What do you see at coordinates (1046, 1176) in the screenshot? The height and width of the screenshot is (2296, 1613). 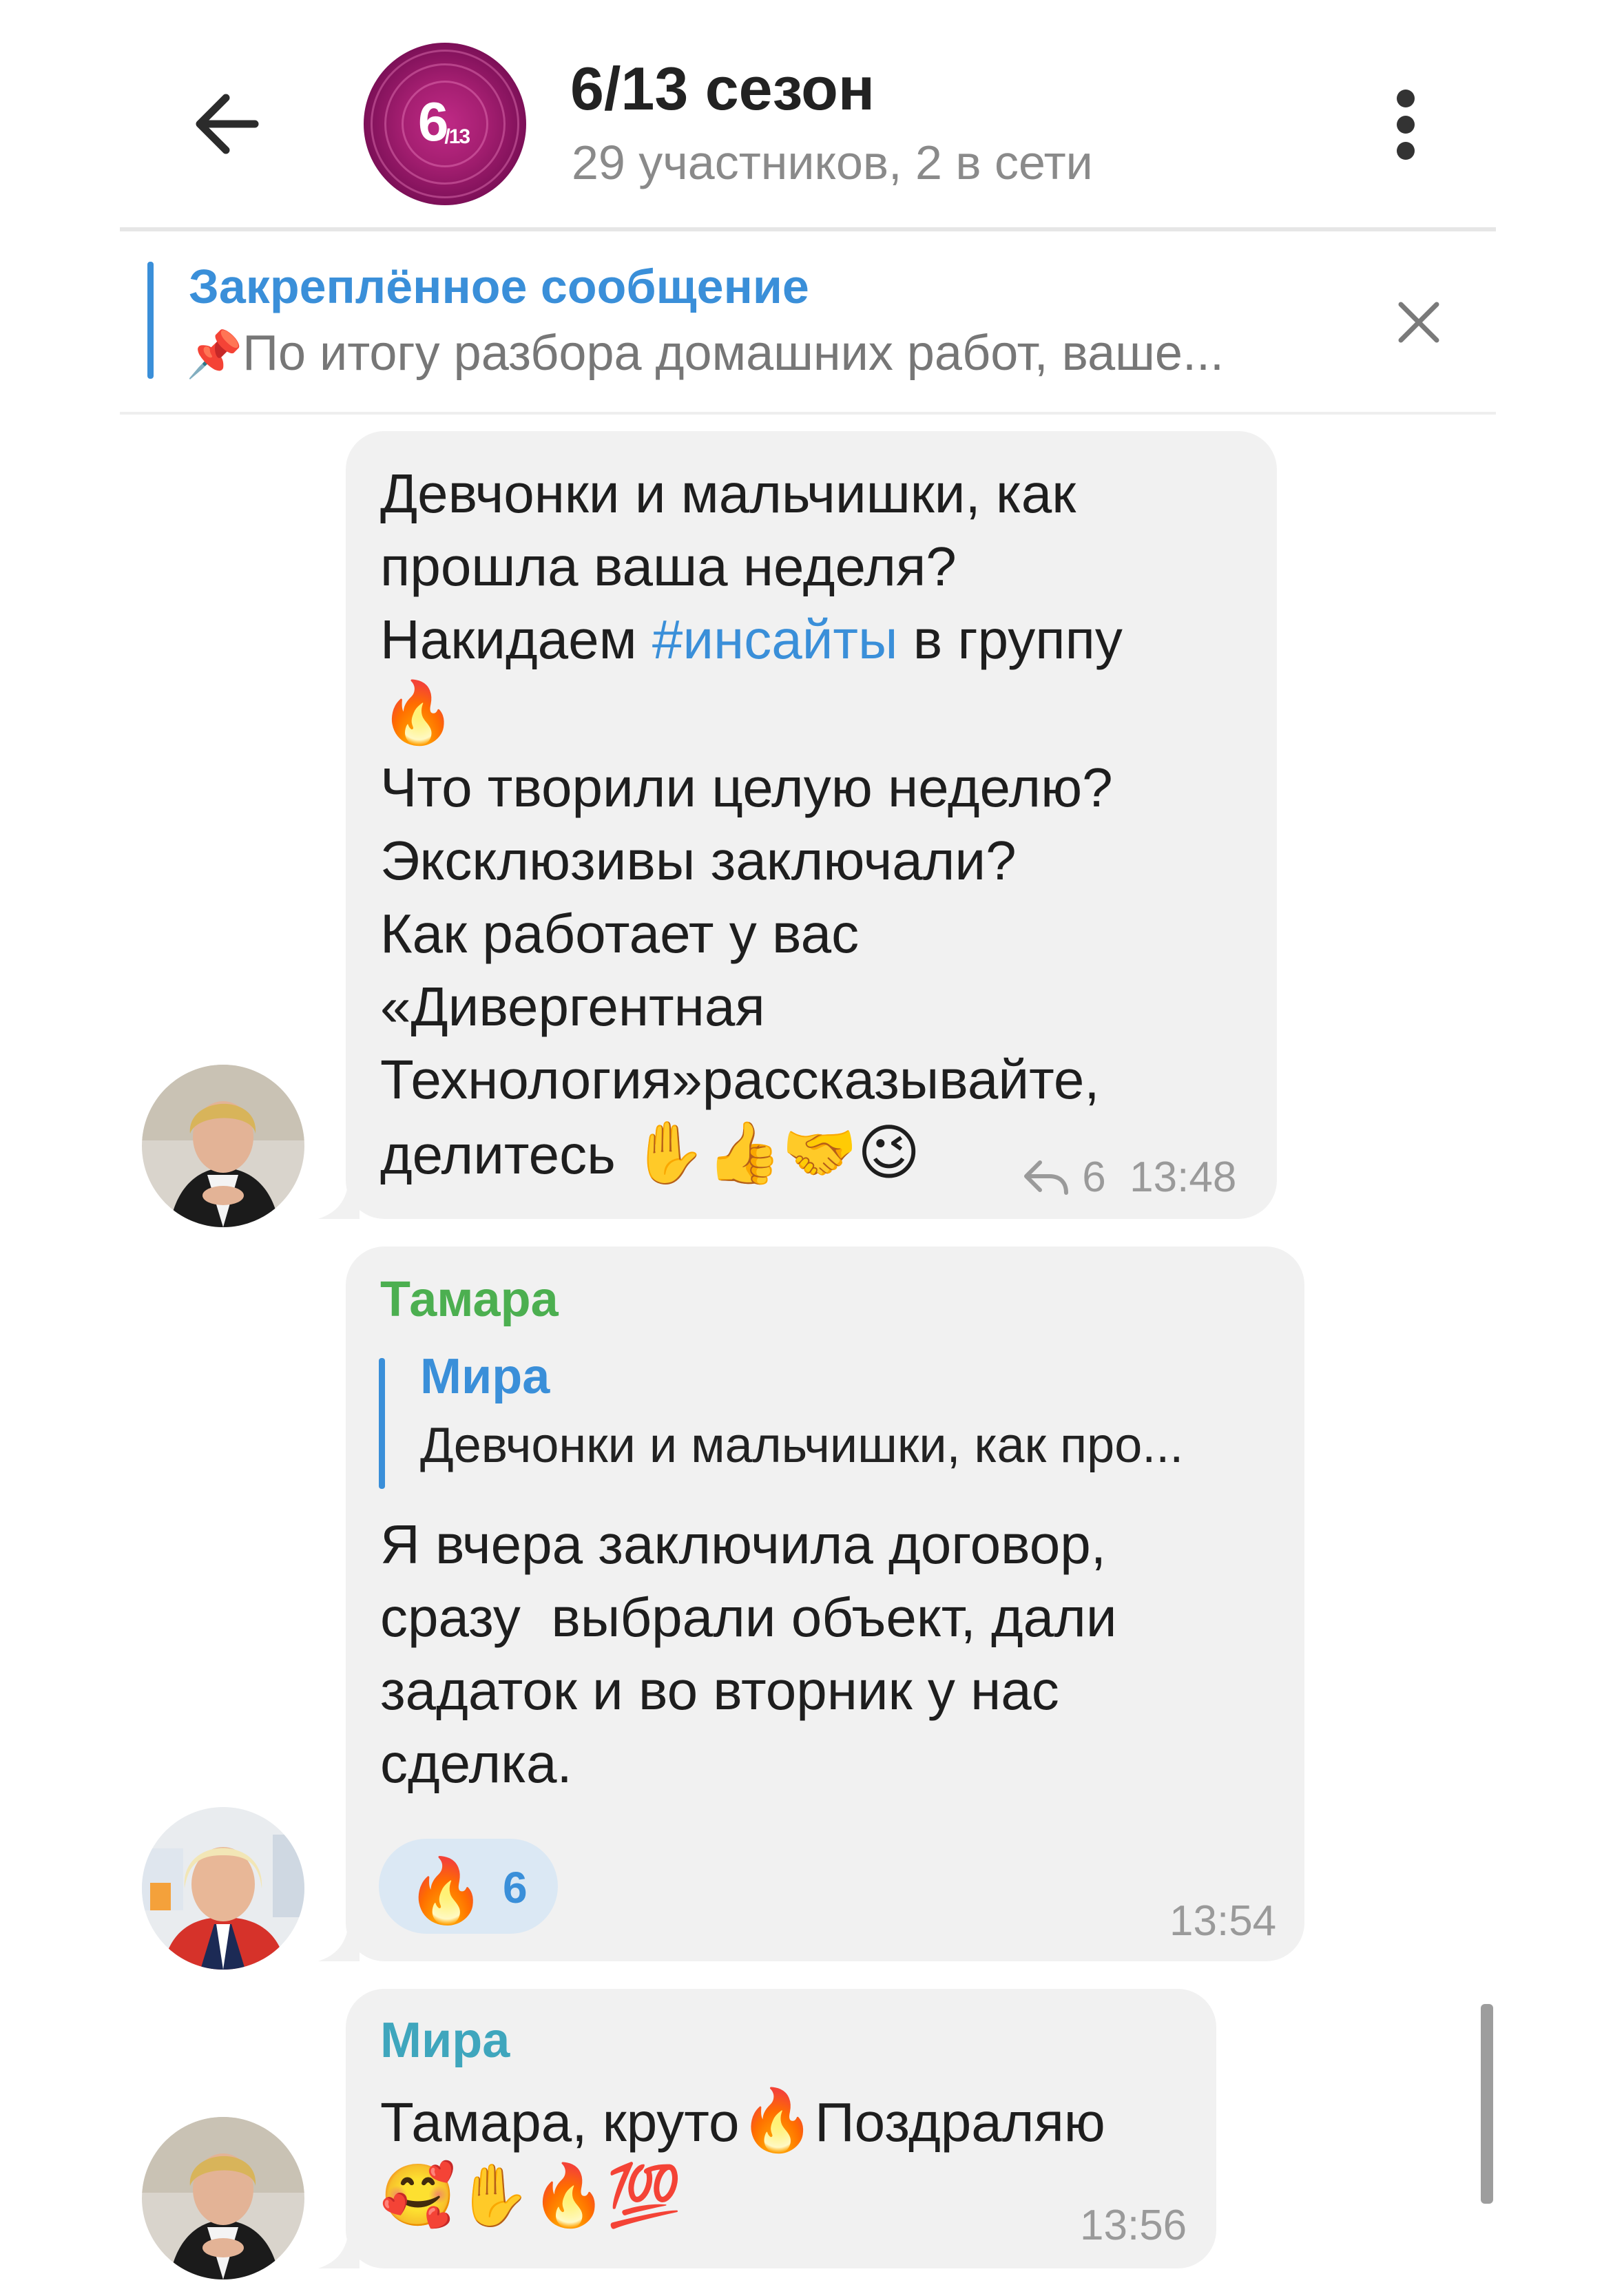 I see `reply-arrow-icon` at bounding box center [1046, 1176].